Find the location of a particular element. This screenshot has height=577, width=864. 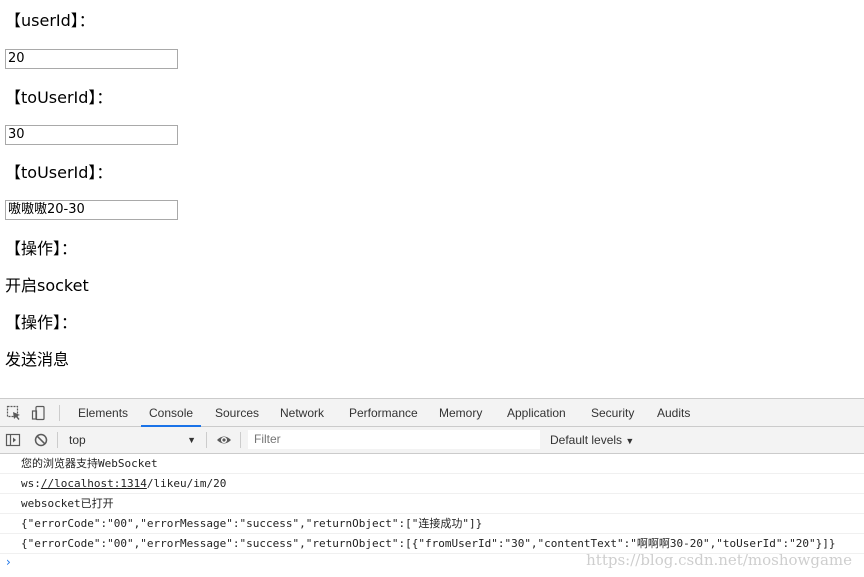

tabbar-divider is located at coordinates (59, 413).